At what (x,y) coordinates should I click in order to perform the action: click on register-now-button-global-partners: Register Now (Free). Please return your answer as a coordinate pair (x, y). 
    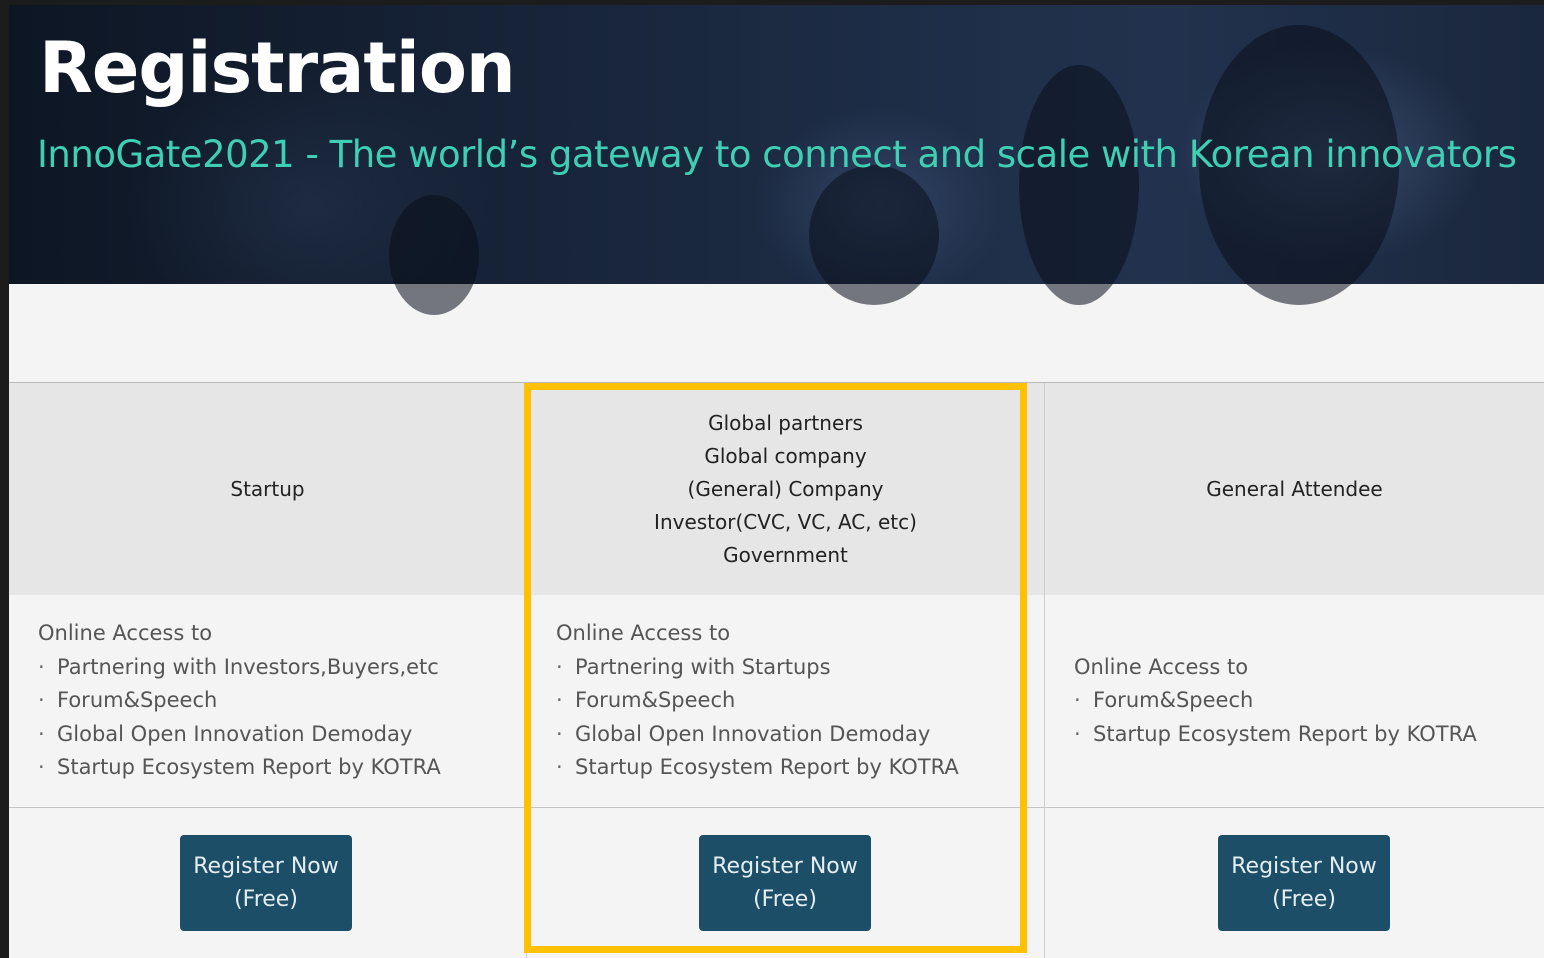
    Looking at the image, I should click on (785, 883).